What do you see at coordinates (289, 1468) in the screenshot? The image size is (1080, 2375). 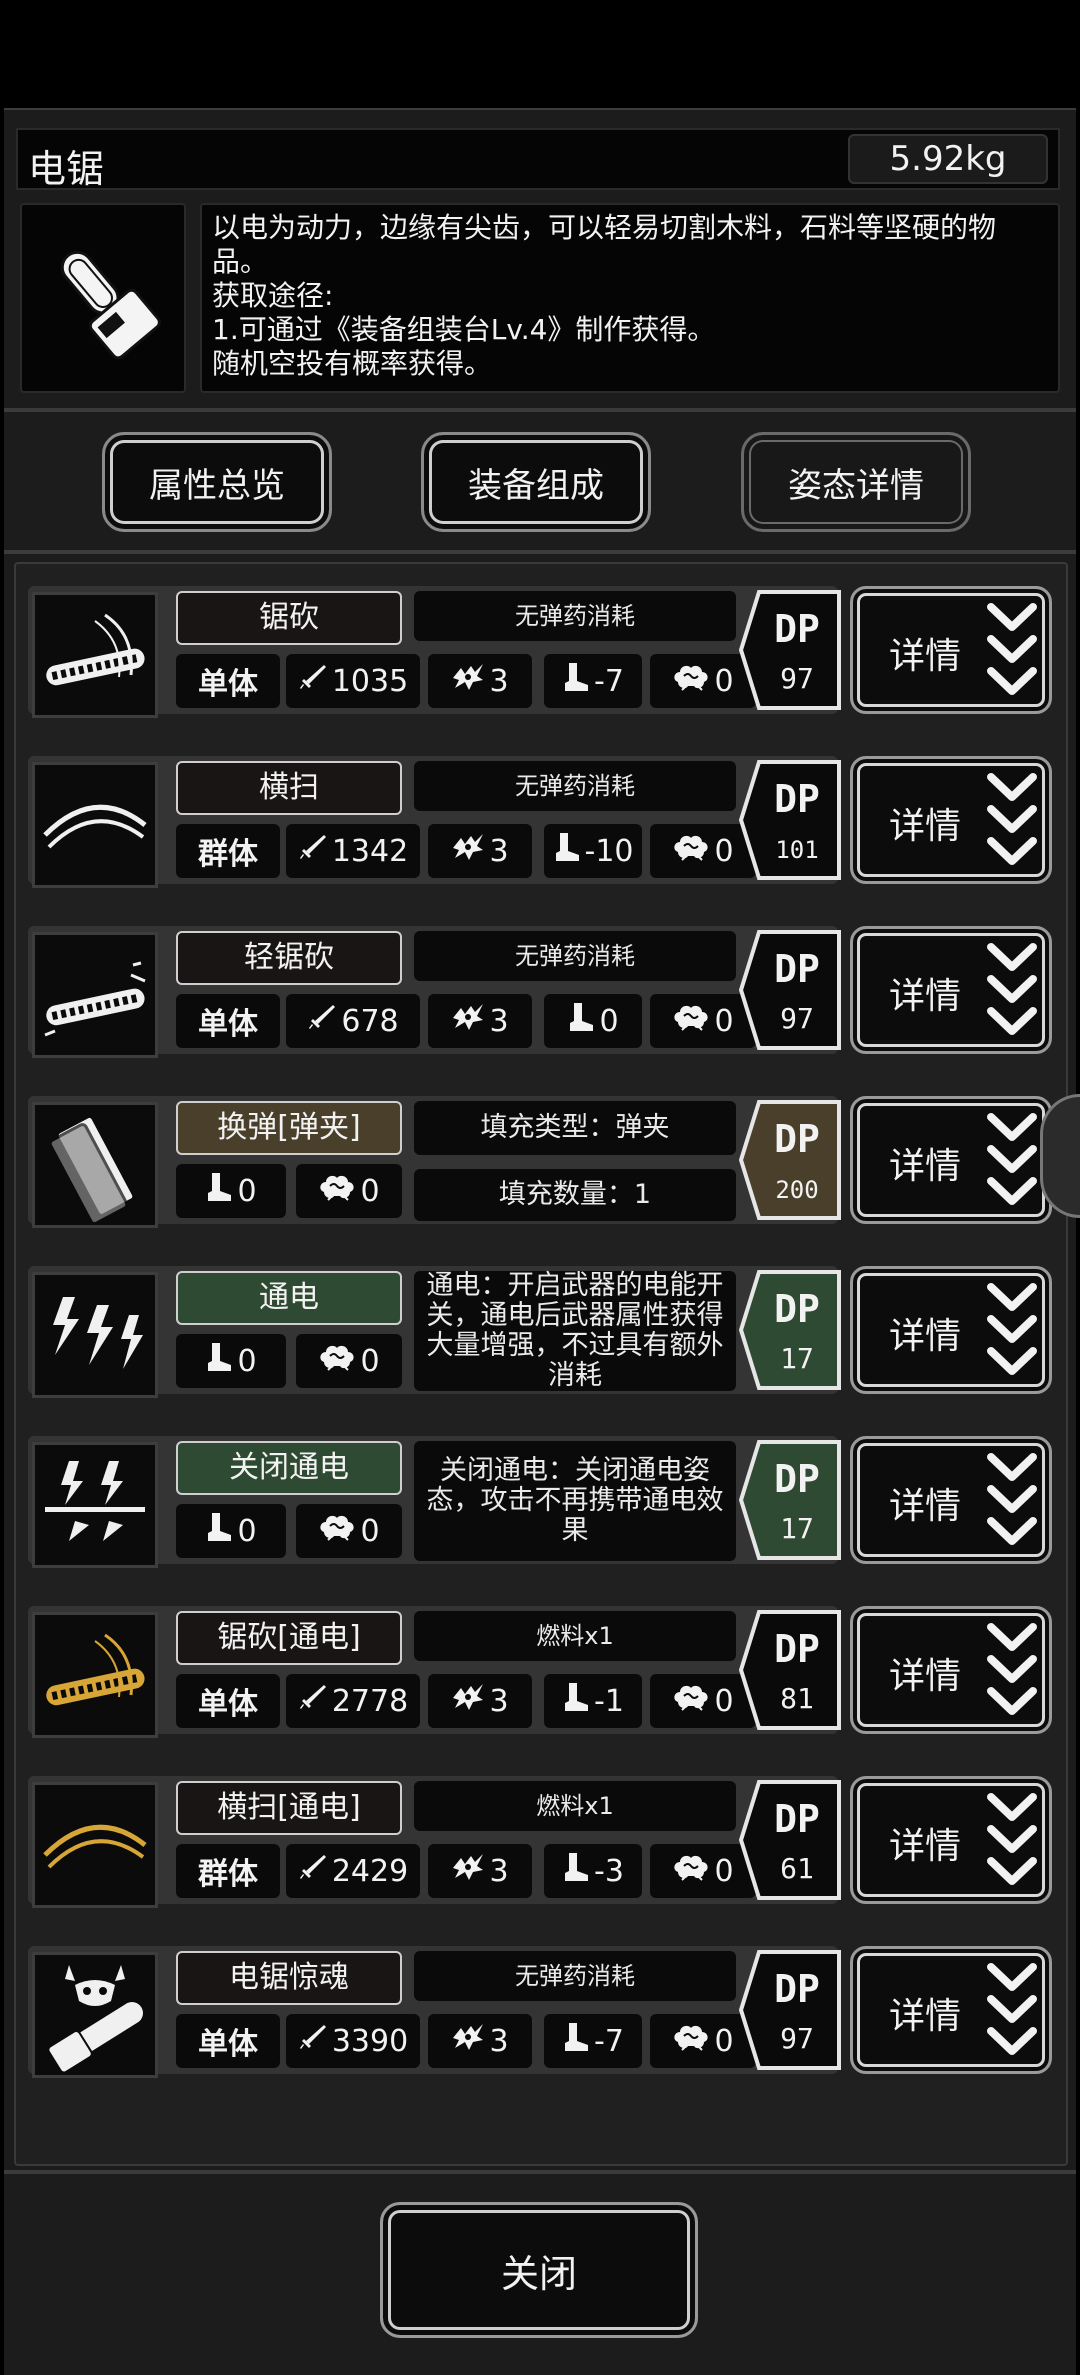 I see `skill-name: 关闭通电` at bounding box center [289, 1468].